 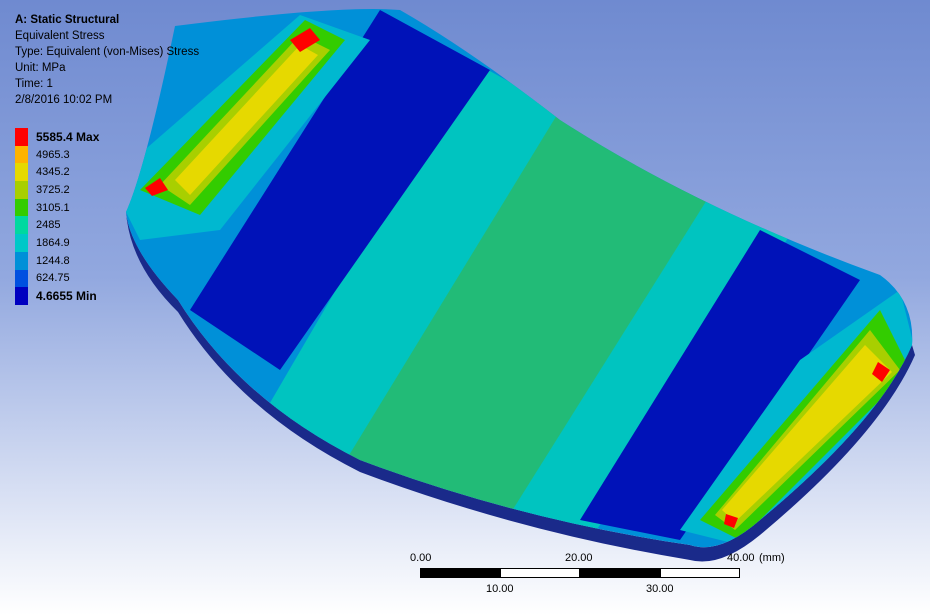 What do you see at coordinates (40, 68) in the screenshot?
I see `result-unit: Unit: MPa` at bounding box center [40, 68].